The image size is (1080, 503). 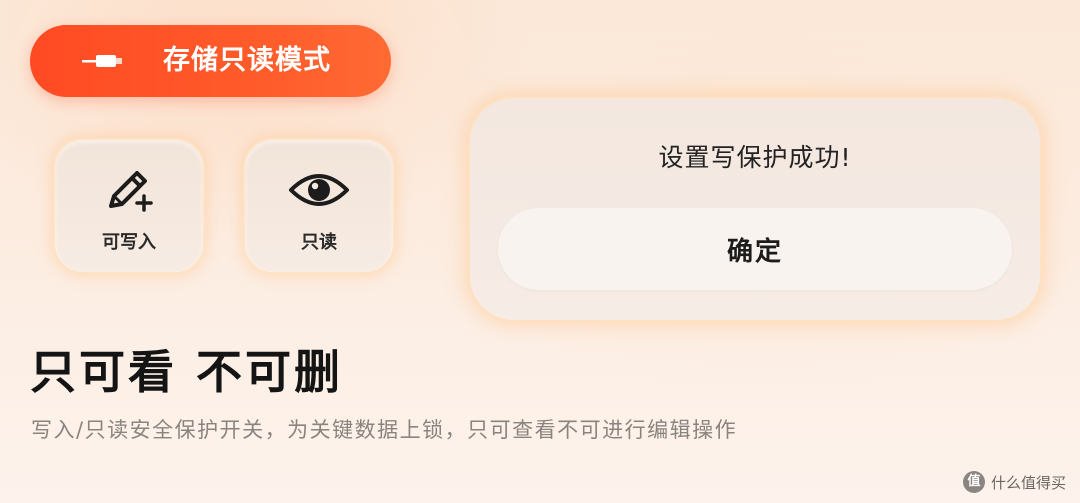 I want to click on writable-option-label: 可写入, so click(x=129, y=242).